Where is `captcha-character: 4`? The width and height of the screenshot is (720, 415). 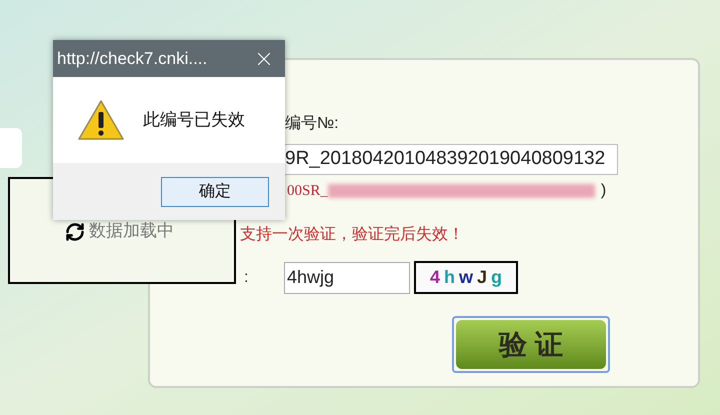 captcha-character: 4 is located at coordinates (435, 277).